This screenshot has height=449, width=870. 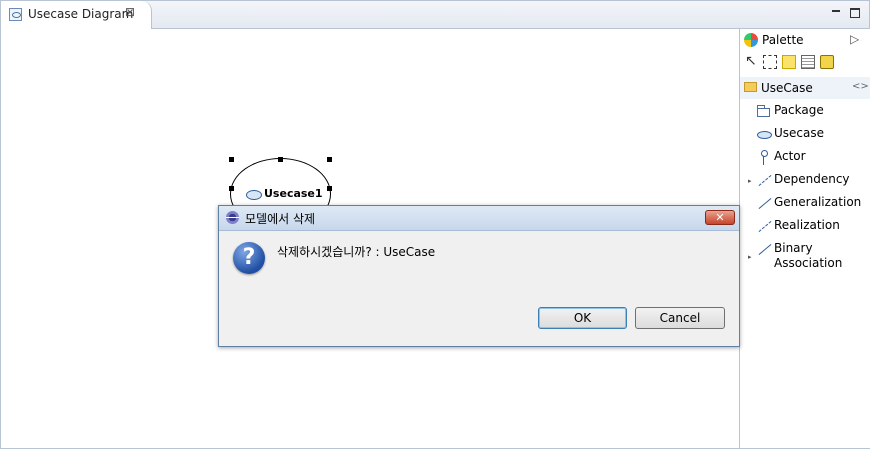 I want to click on palette-drawer-usecase: UseCase <>, so click(x=805, y=88).